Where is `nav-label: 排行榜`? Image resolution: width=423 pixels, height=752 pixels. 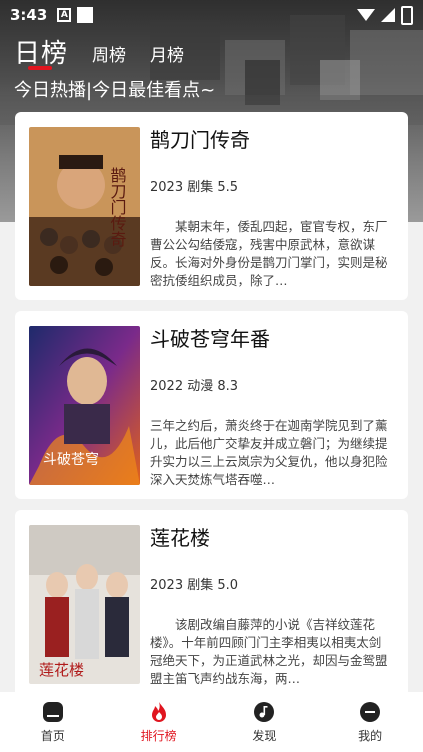 nav-label: 排行榜 is located at coordinates (158, 735).